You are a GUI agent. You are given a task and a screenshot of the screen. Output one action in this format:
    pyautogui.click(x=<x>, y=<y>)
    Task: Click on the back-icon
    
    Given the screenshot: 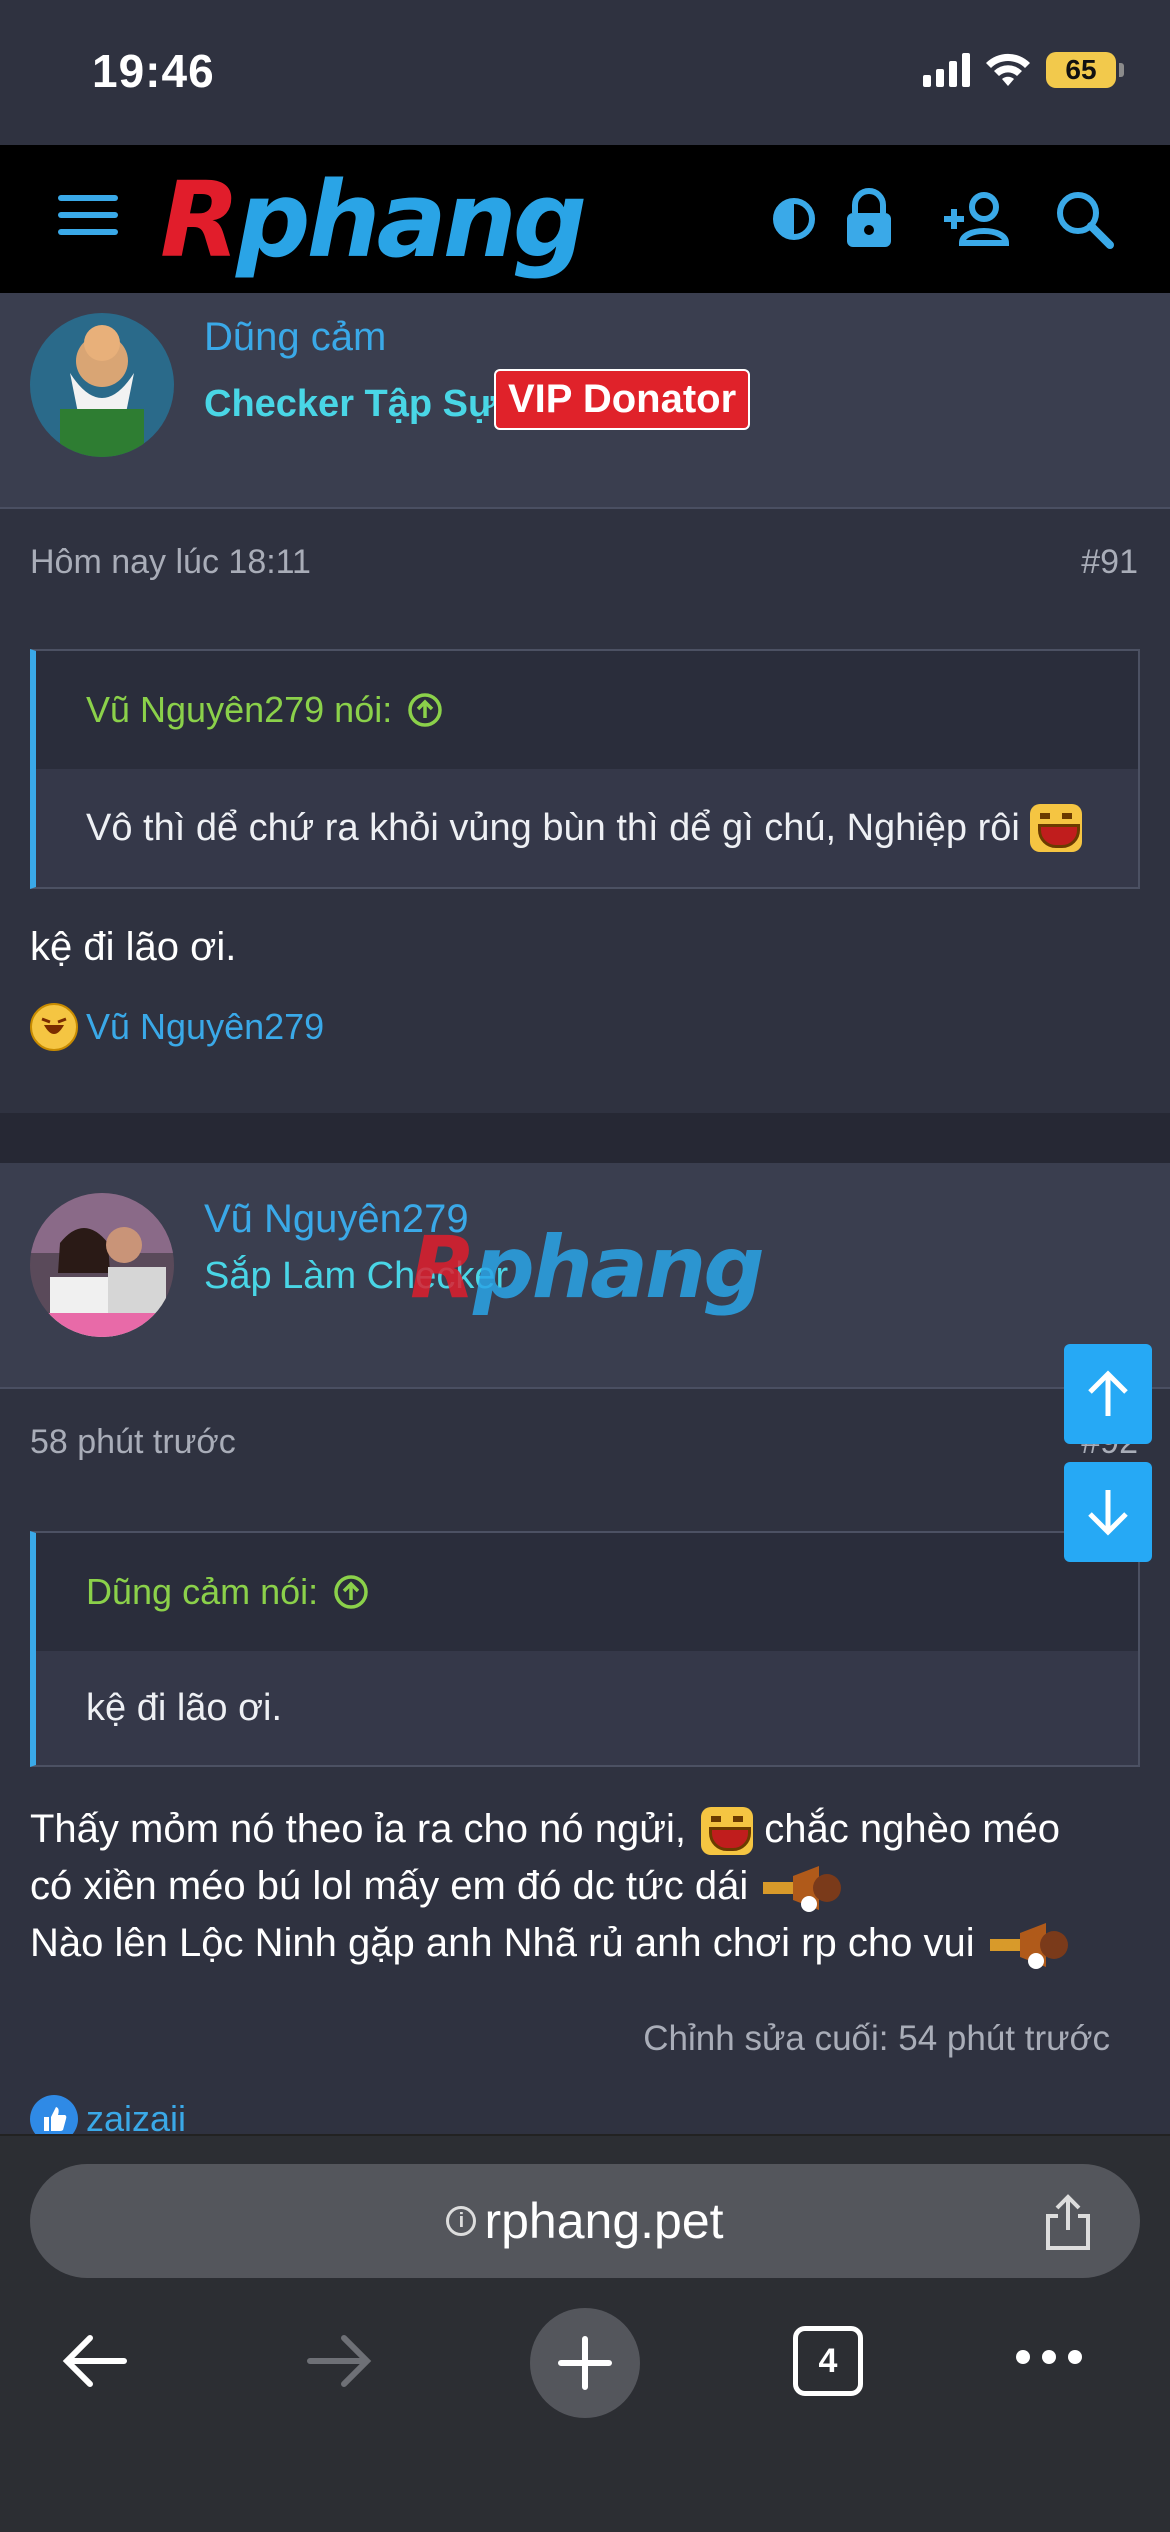 What is the action you would take?
    pyautogui.click(x=95, y=2361)
    